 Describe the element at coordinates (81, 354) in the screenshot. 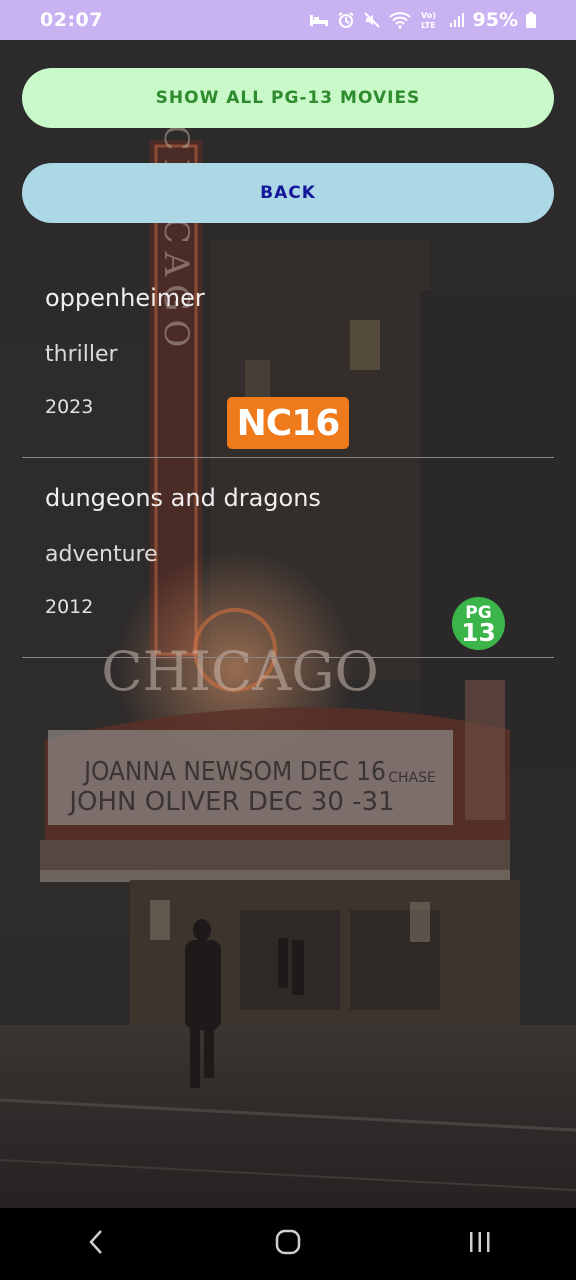

I see `movie-genre: thriller` at that location.